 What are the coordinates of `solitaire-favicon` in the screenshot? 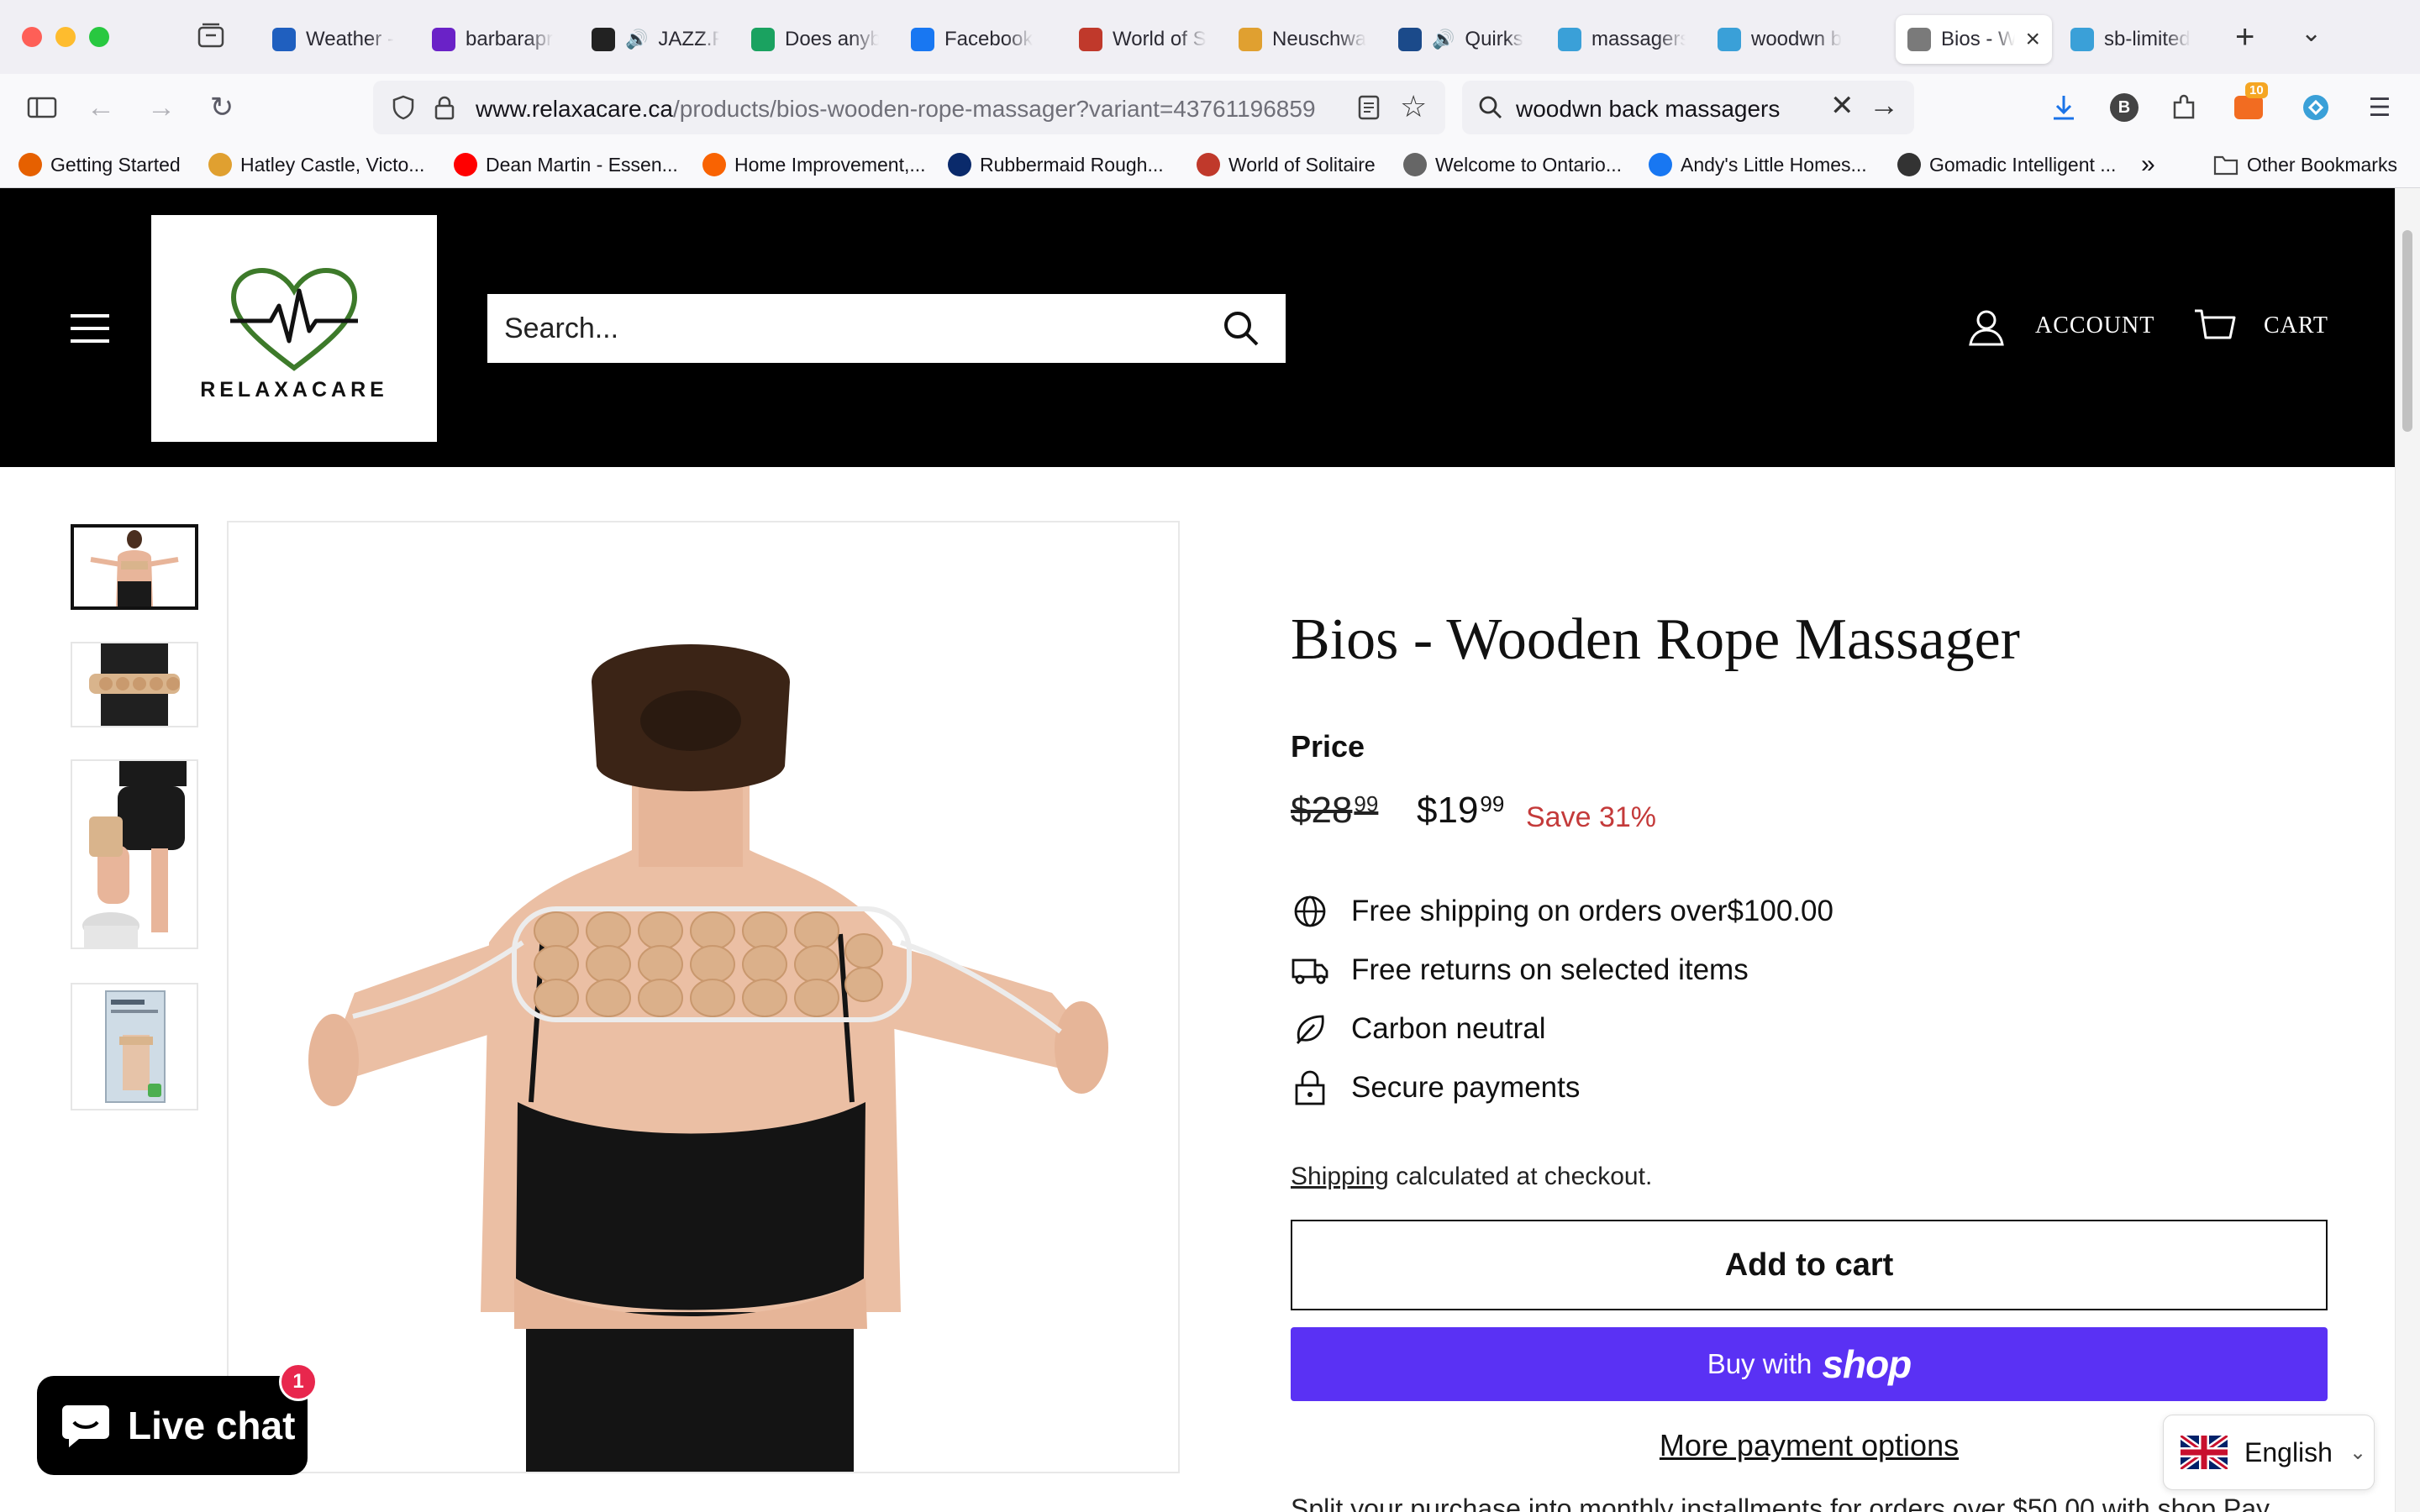 It's located at (1090, 39).